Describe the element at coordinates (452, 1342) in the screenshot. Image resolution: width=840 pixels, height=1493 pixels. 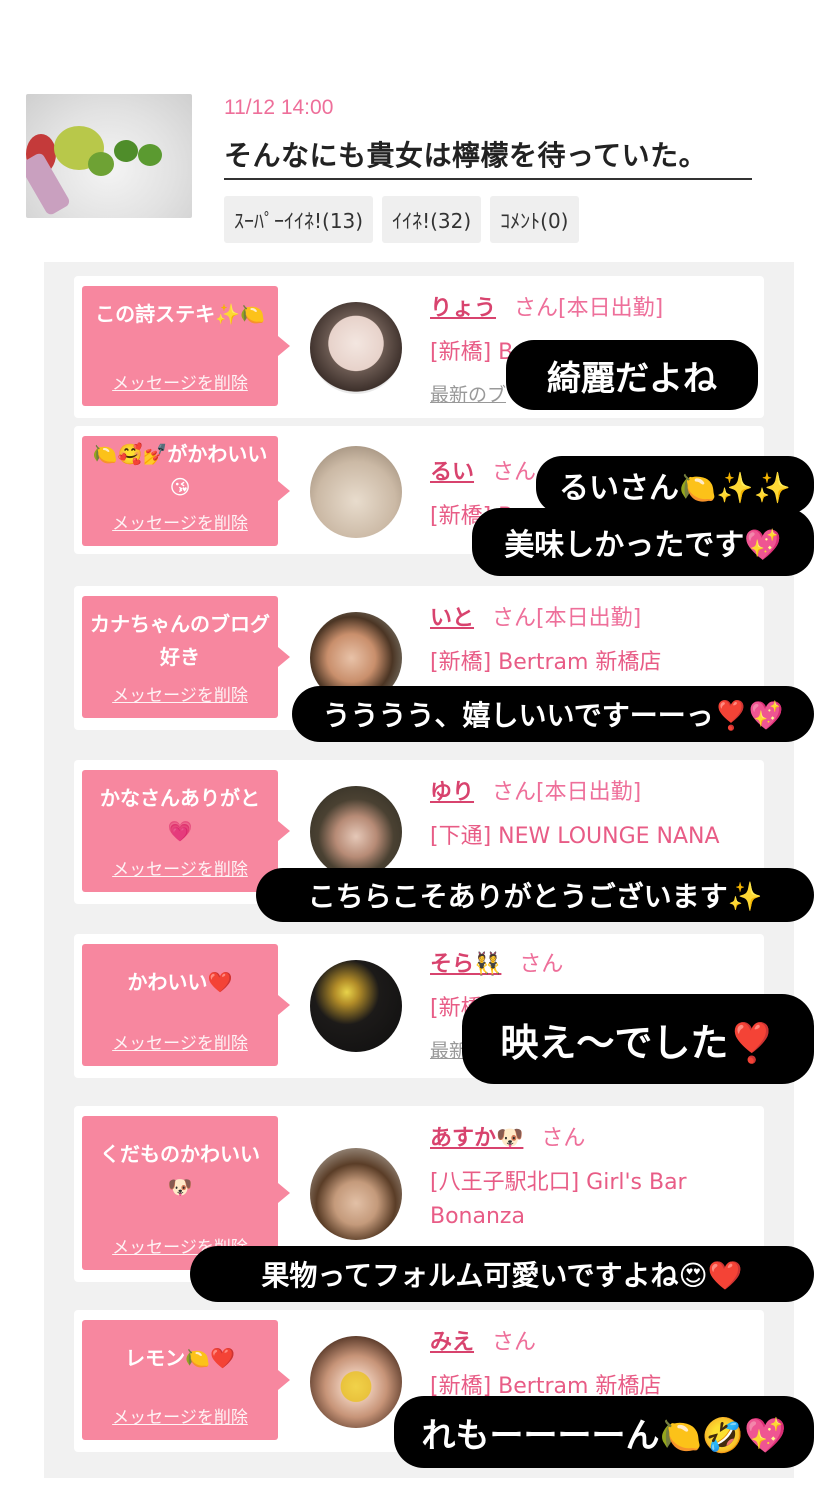
I see `sender-name: みえ` at that location.